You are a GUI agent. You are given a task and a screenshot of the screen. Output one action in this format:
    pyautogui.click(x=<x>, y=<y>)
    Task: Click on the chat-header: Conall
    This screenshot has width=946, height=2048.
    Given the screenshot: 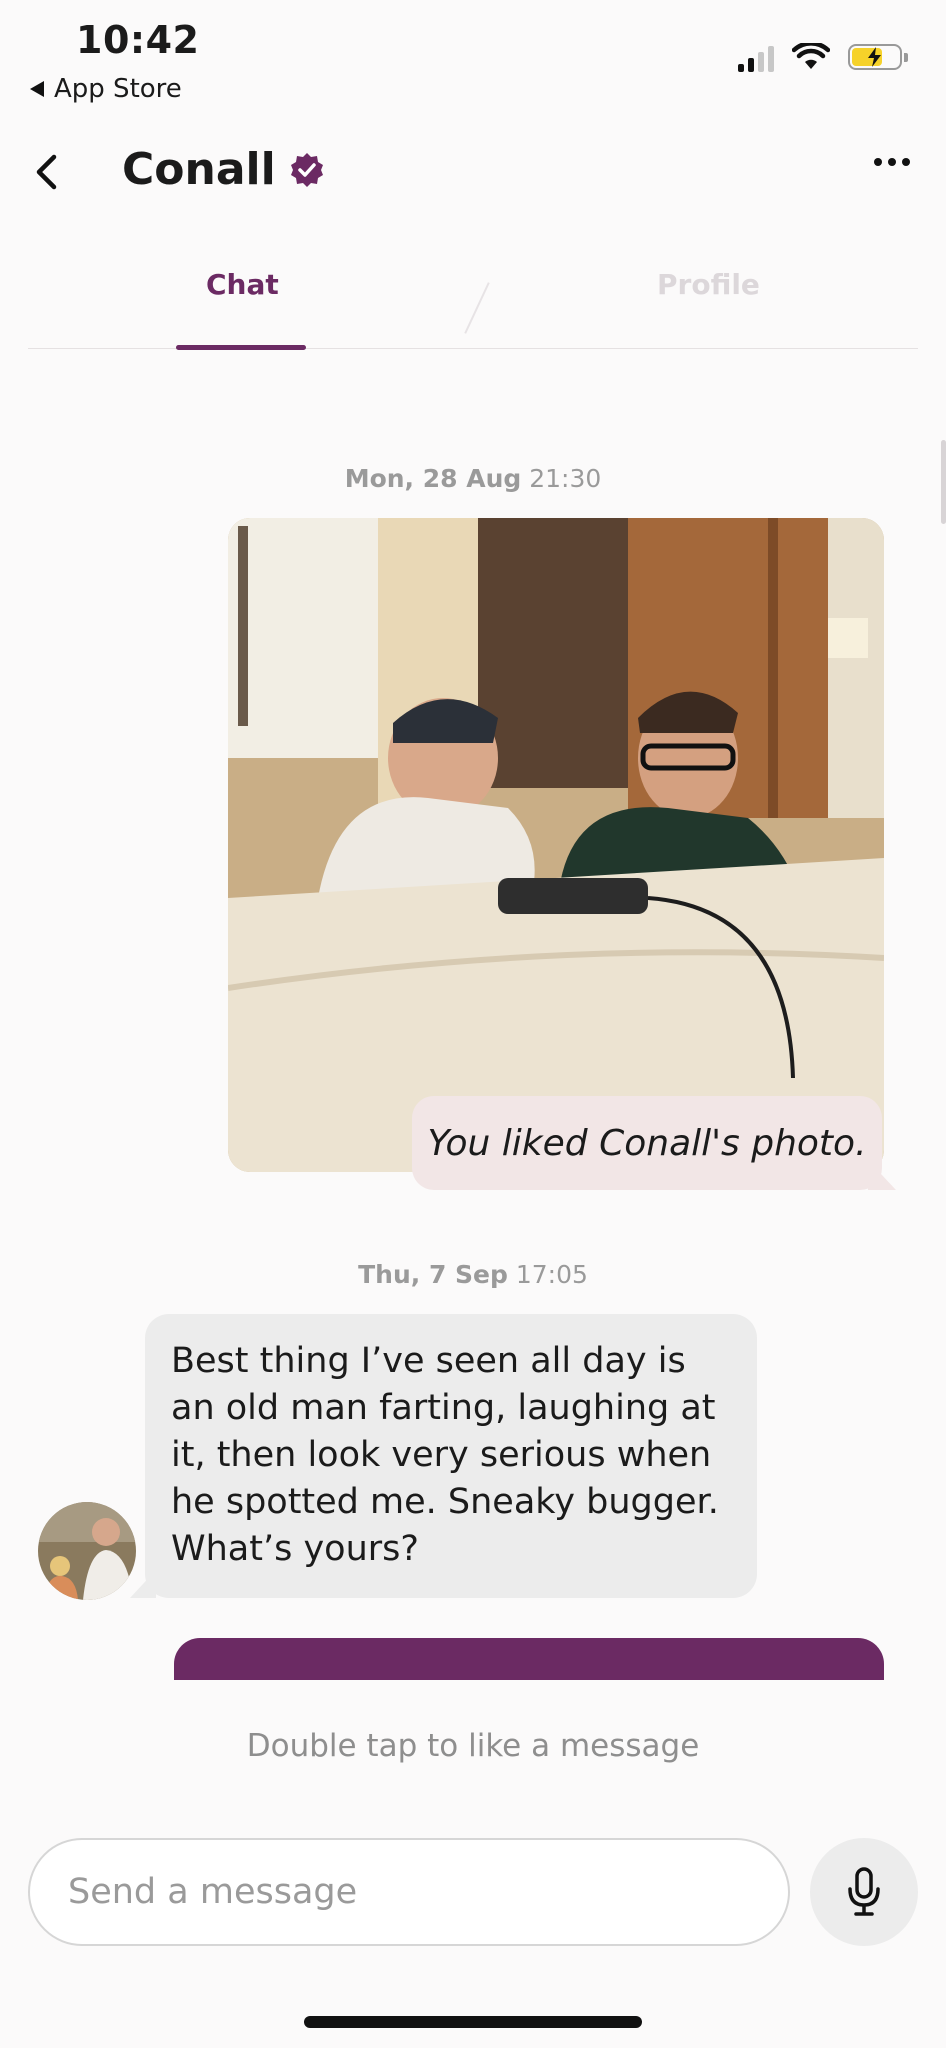 What is the action you would take?
    pyautogui.click(x=224, y=169)
    